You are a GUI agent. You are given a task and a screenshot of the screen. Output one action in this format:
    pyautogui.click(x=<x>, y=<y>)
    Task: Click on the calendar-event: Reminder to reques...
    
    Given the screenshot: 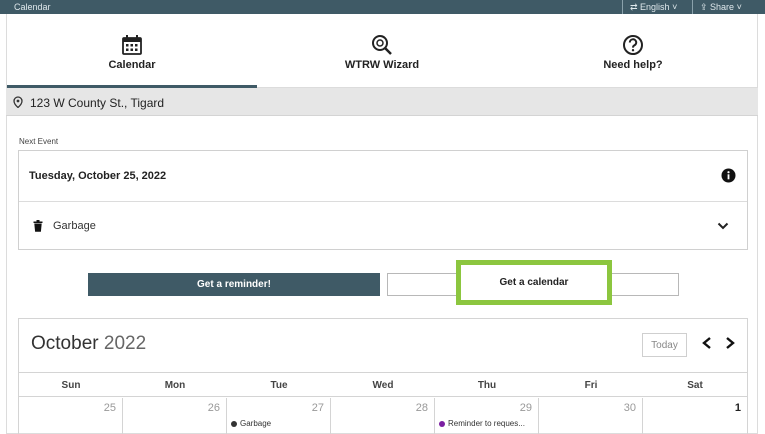 What is the action you would take?
    pyautogui.click(x=482, y=423)
    